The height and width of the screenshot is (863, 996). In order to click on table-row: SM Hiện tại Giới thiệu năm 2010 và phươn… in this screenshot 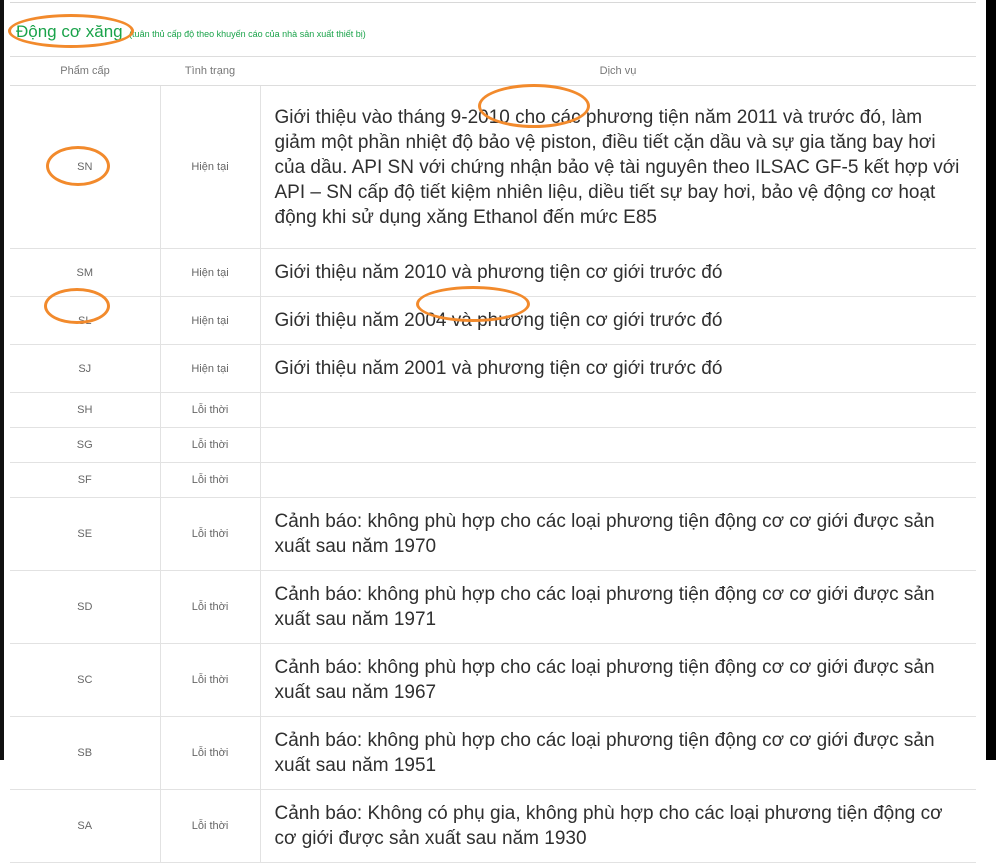, I will do `click(493, 272)`.